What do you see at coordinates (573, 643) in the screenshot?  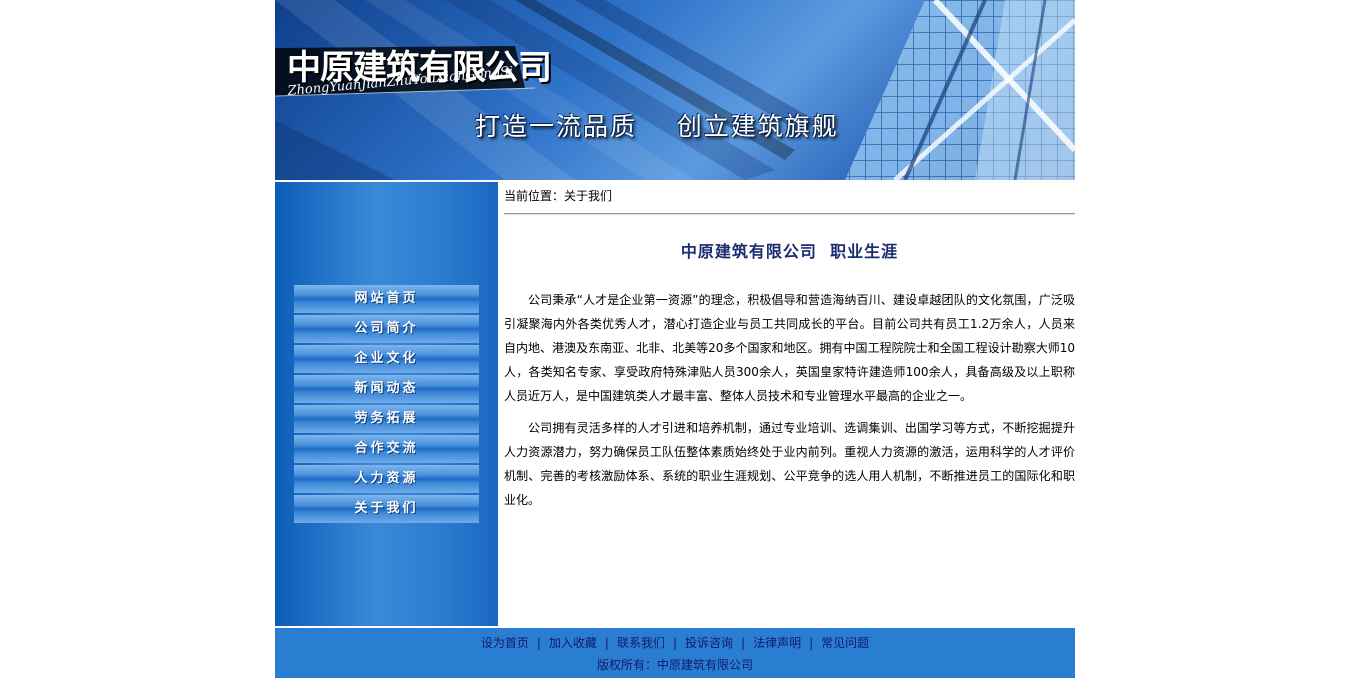 I see `footer-link-add-favorite: 加入收藏` at bounding box center [573, 643].